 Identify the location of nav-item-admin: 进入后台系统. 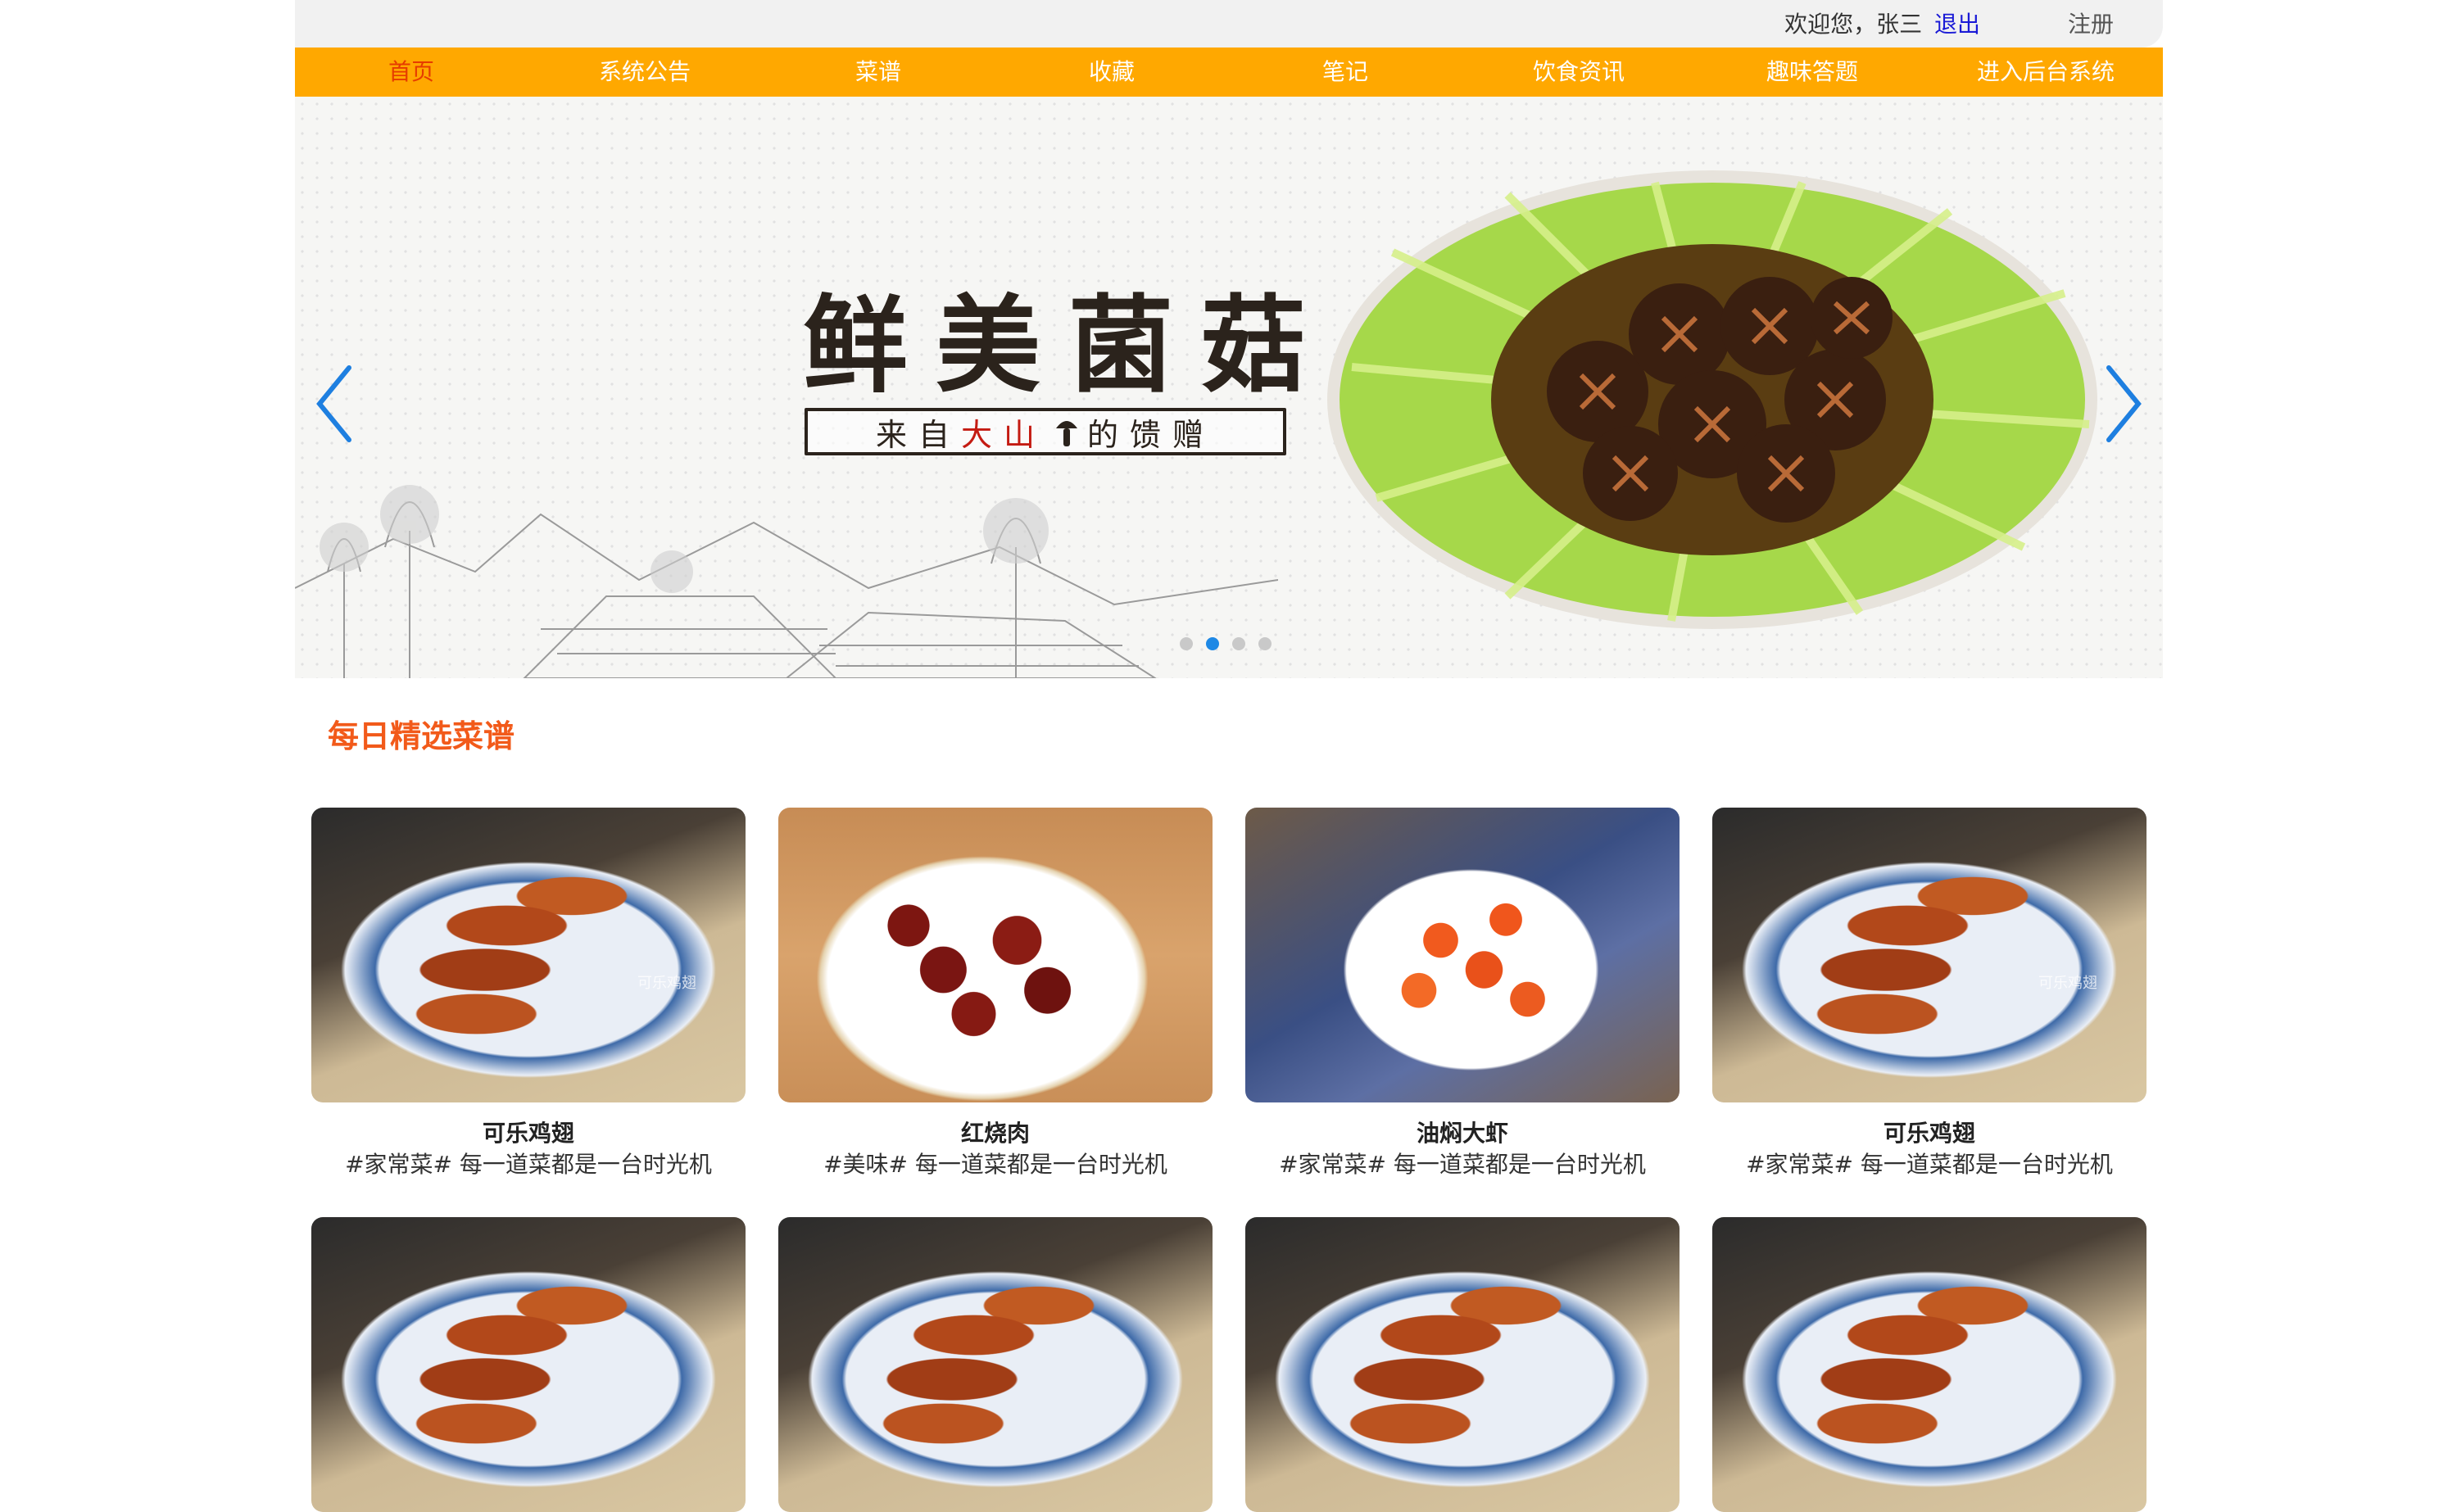
(2046, 73).